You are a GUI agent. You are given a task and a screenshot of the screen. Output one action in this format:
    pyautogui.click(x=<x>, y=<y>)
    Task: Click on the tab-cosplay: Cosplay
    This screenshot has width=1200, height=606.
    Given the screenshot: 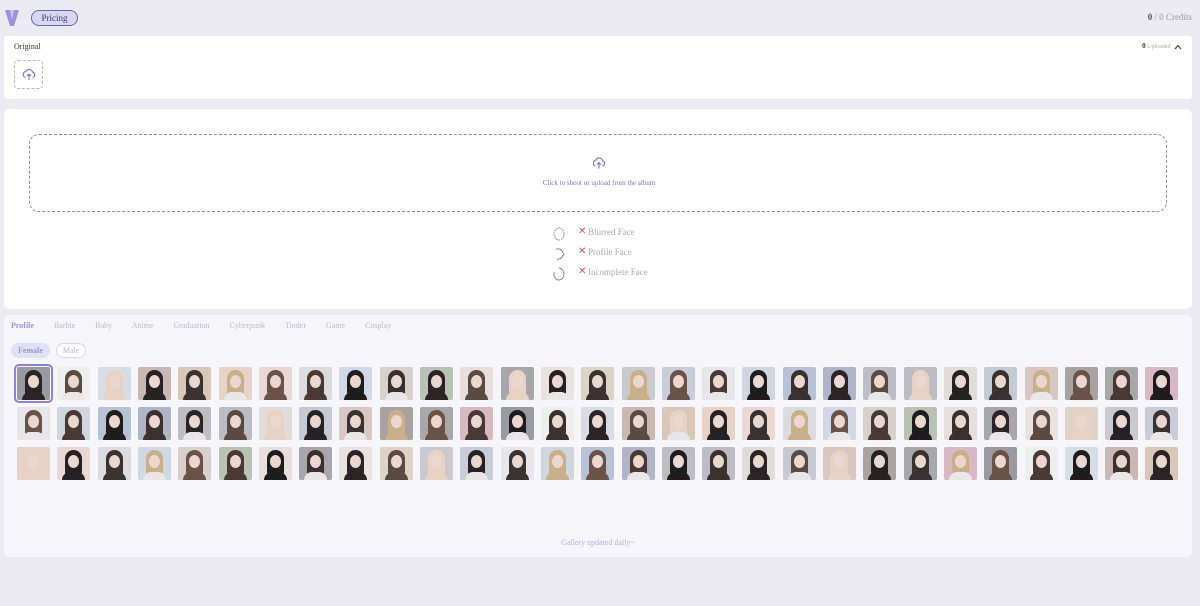 What is the action you would take?
    pyautogui.click(x=378, y=325)
    